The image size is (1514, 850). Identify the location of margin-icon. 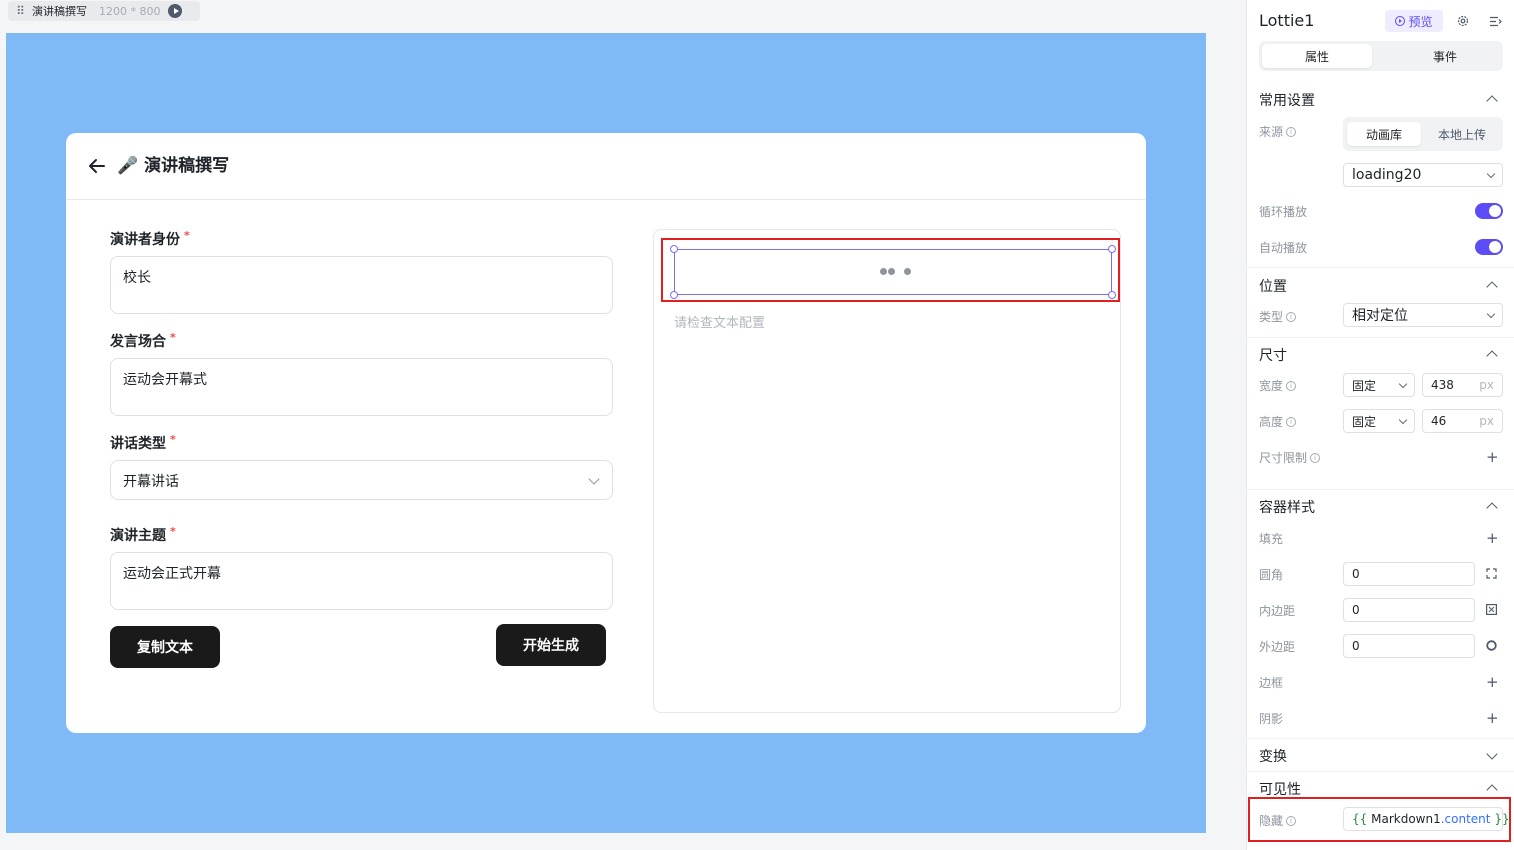
(1491, 645).